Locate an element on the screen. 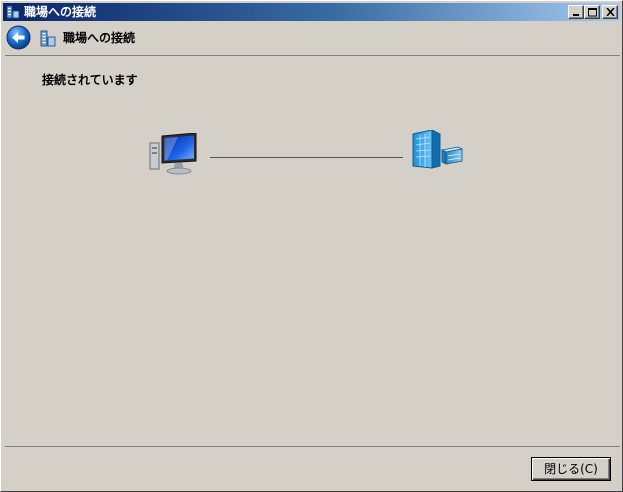 Image resolution: width=623 pixels, height=492 pixels. computer-icon is located at coordinates (173, 154).